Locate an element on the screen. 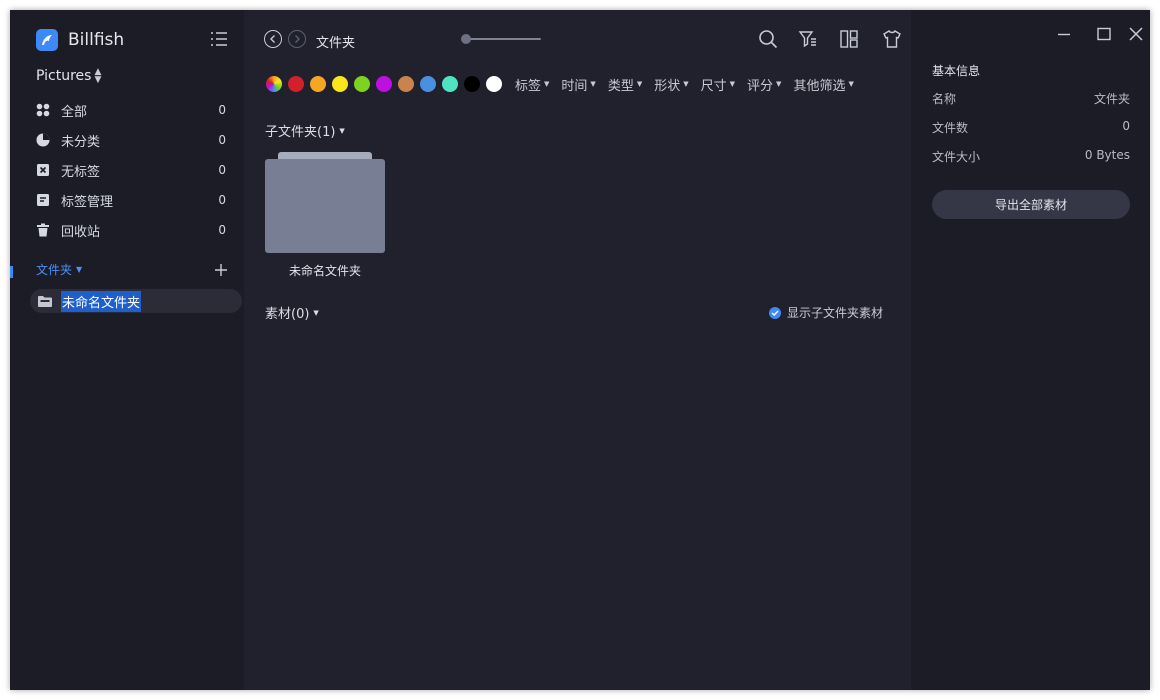 This screenshot has width=1160, height=700. subfolders-section-title: 子文件夹(1) ▼ is located at coordinates (305, 130).